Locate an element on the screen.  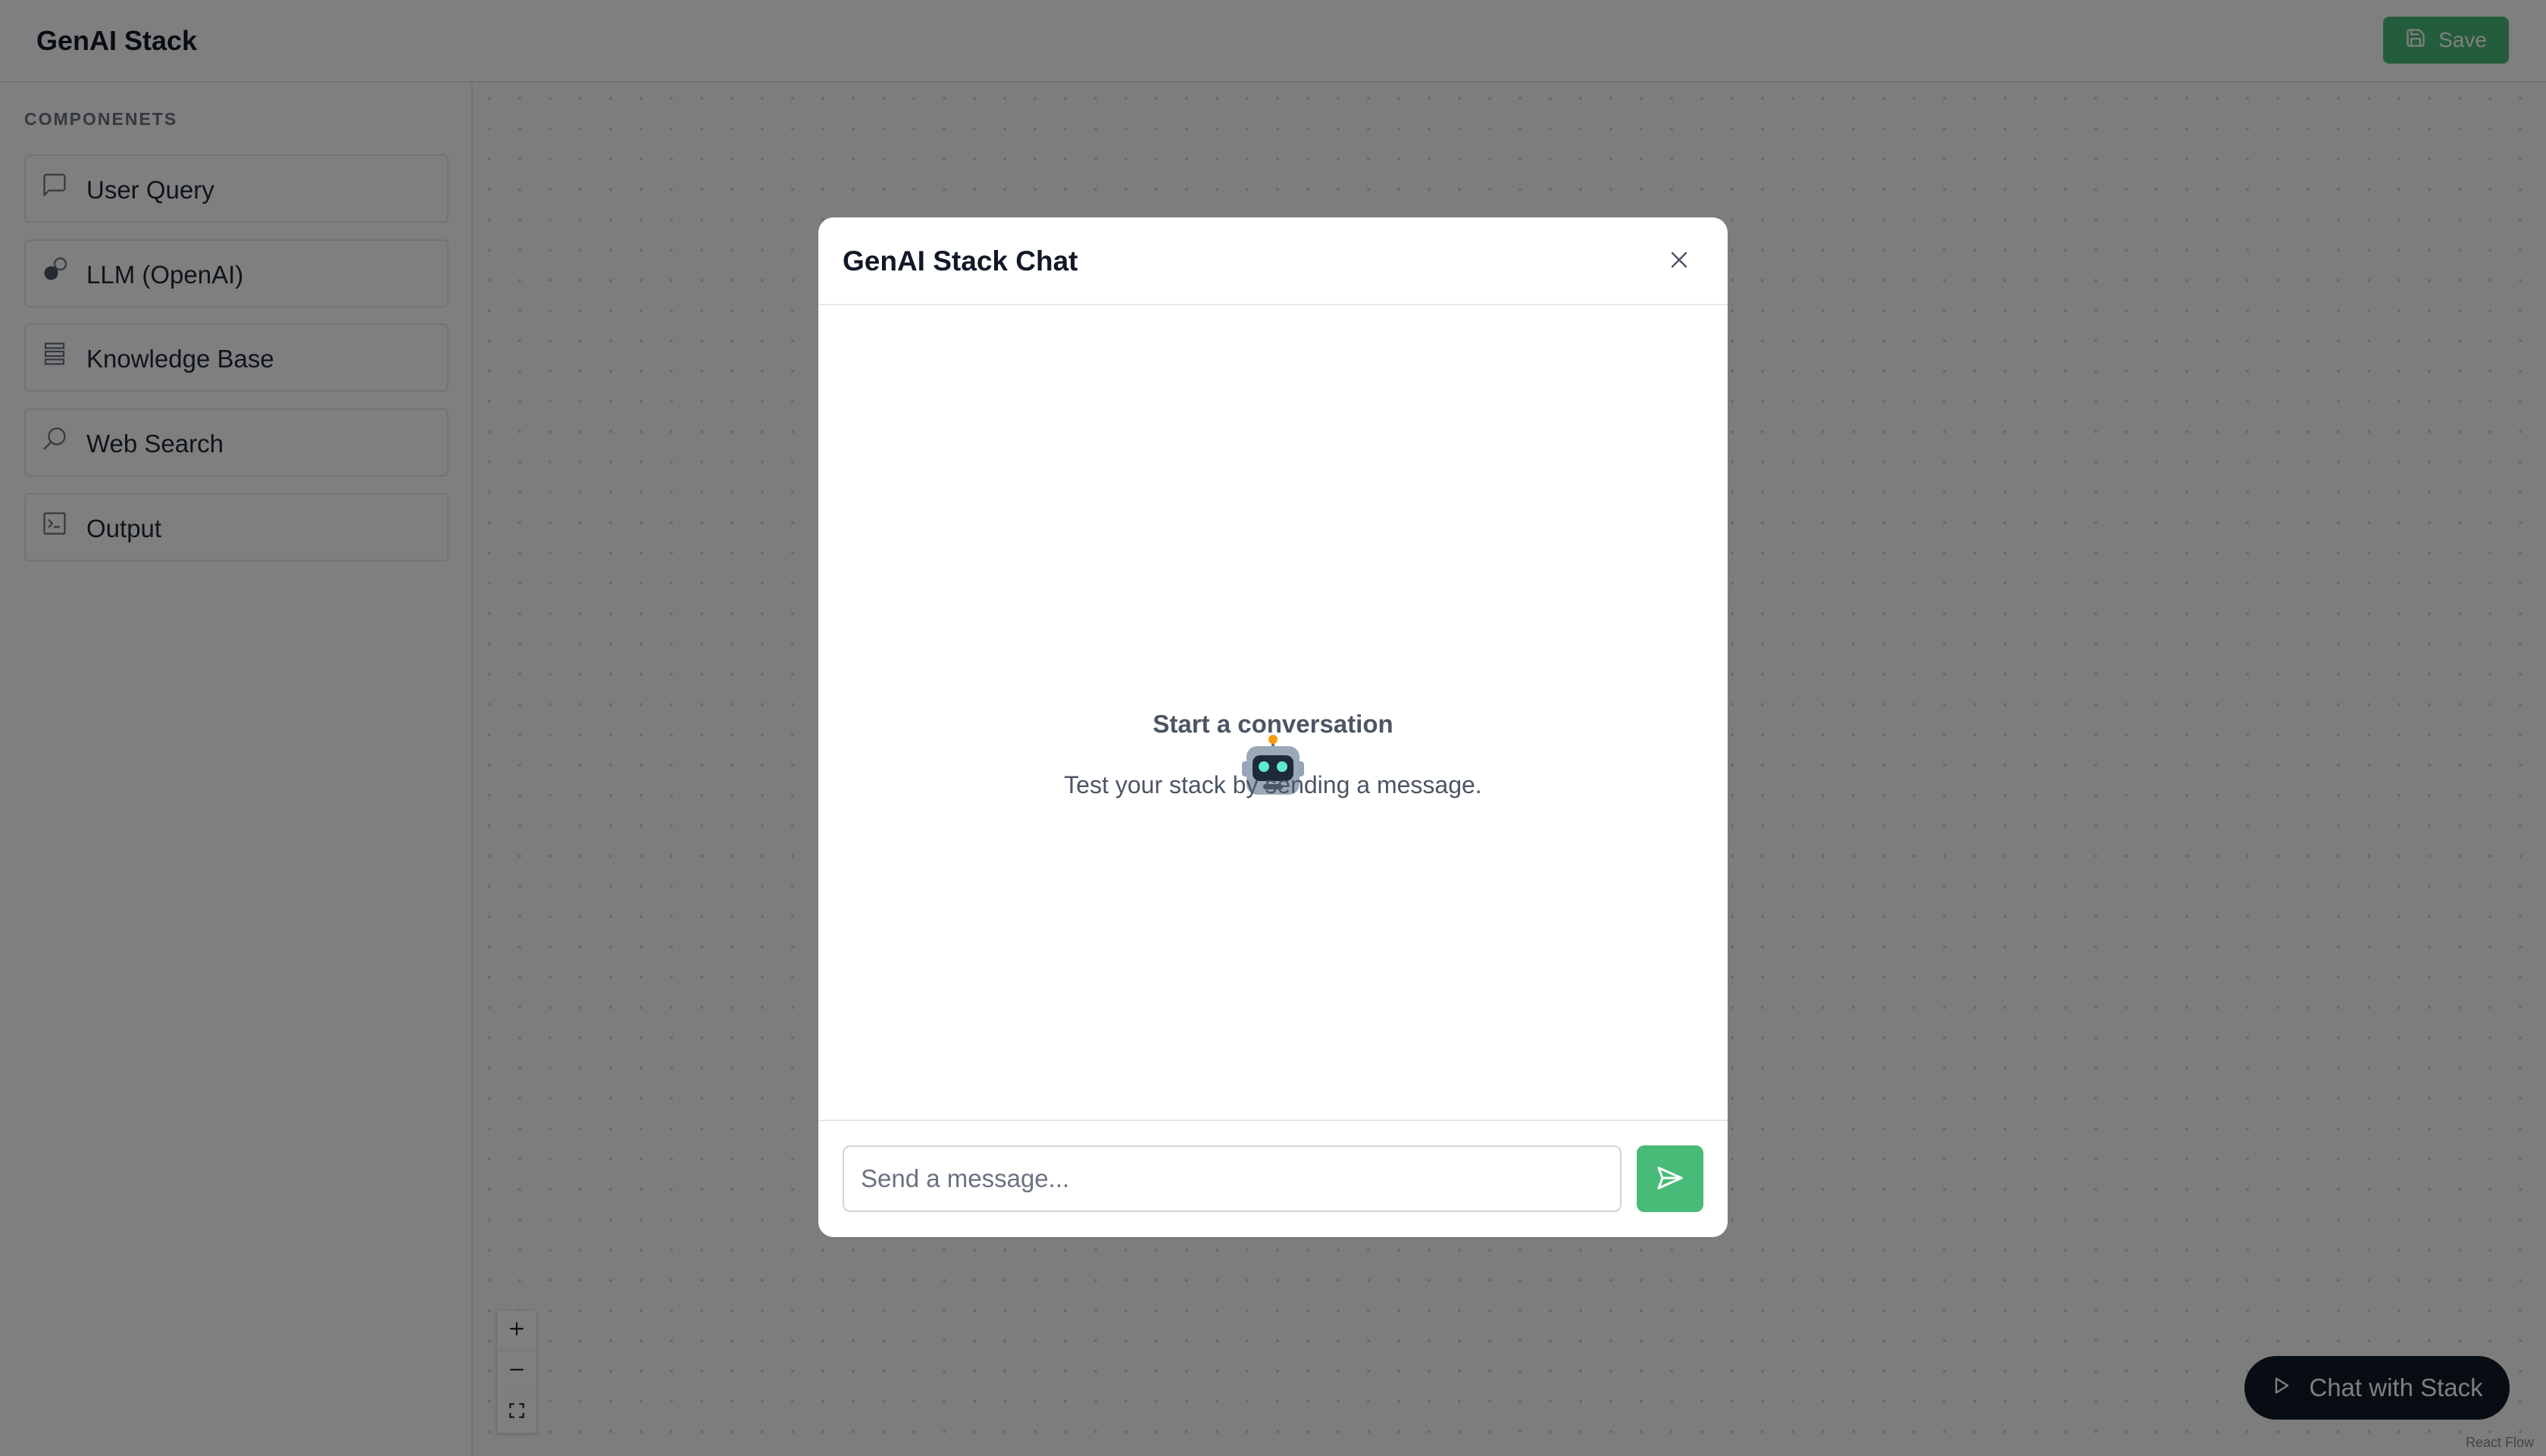
modal-title: GenAI Stack Chat is located at coordinates (960, 261).